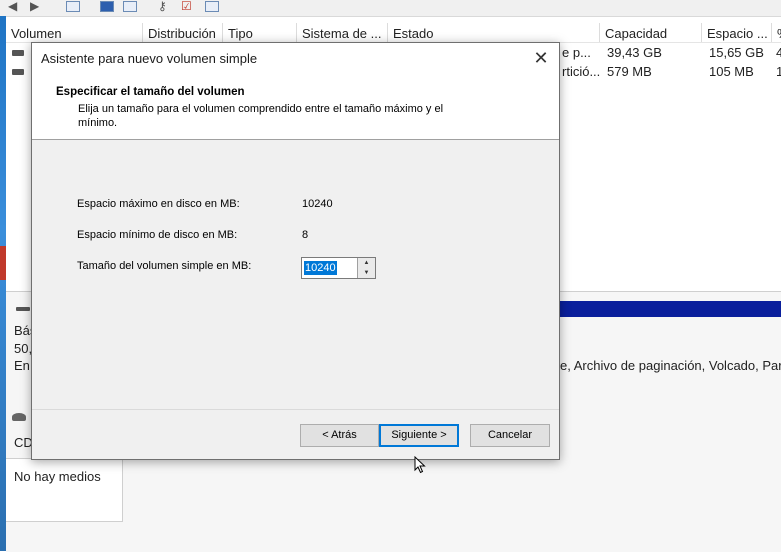 The image size is (781, 552). I want to click on help-icon, so click(107, 6).